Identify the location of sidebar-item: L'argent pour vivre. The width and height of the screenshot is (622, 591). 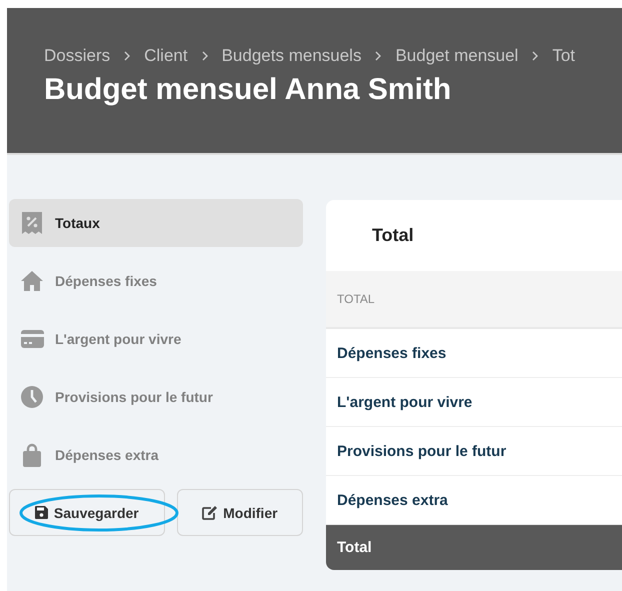
(156, 339).